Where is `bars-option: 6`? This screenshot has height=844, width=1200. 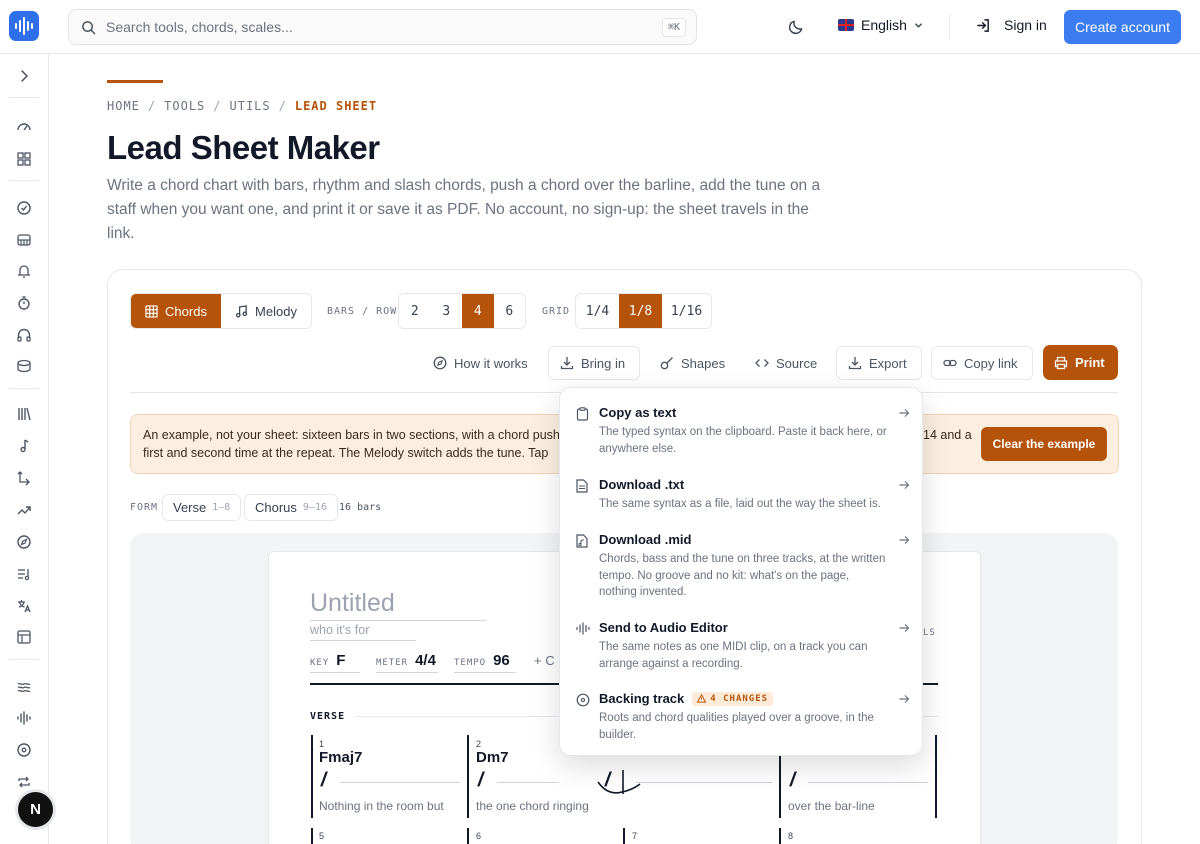
bars-option: 6 is located at coordinates (510, 311).